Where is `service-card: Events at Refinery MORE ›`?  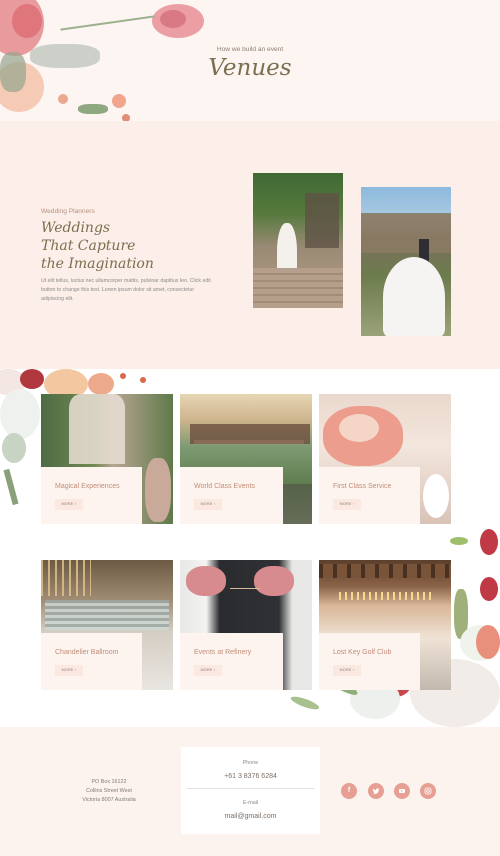 service-card: Events at Refinery MORE › is located at coordinates (231, 661).